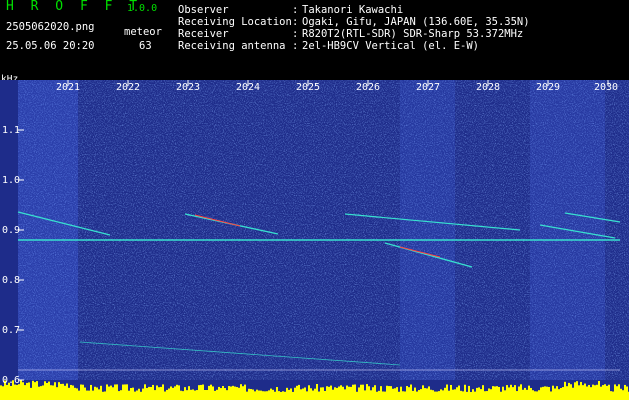 The image size is (629, 400). I want to click on freq-tick-label: 0.8, so click(11, 280).